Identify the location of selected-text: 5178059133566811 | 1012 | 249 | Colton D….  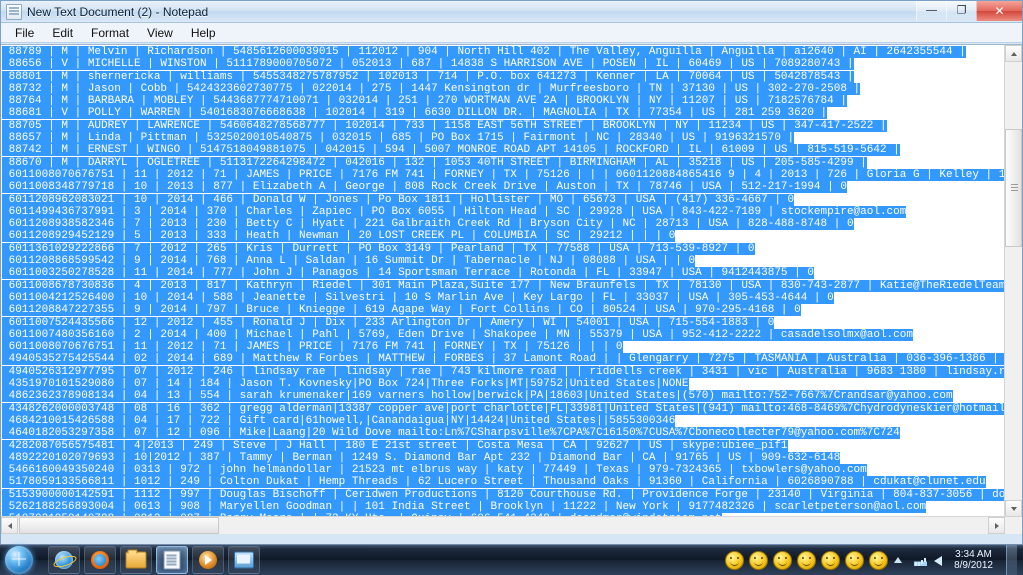
(494, 482).